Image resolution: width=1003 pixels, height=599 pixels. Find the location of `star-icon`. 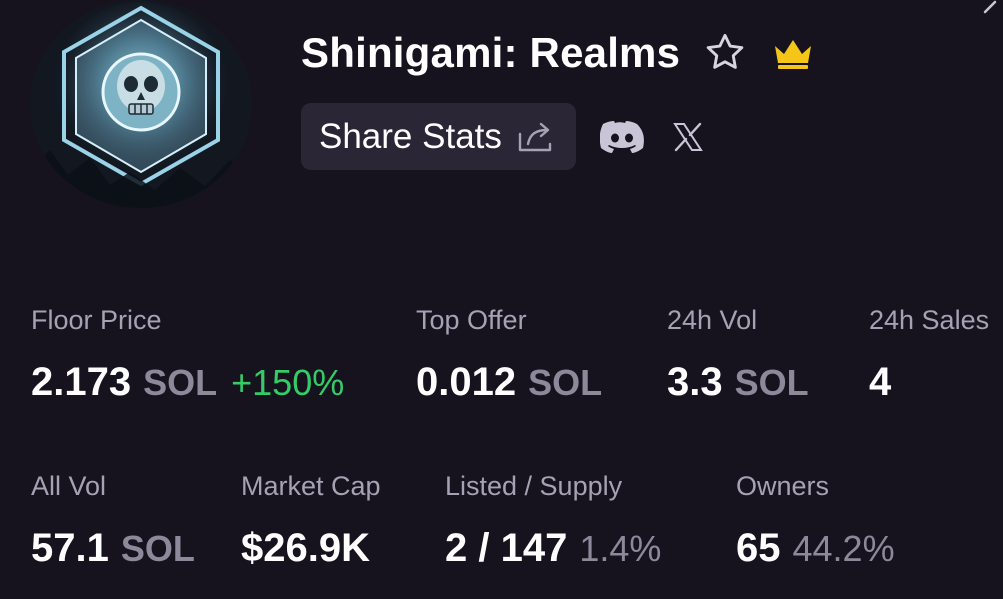

star-icon is located at coordinates (725, 53).